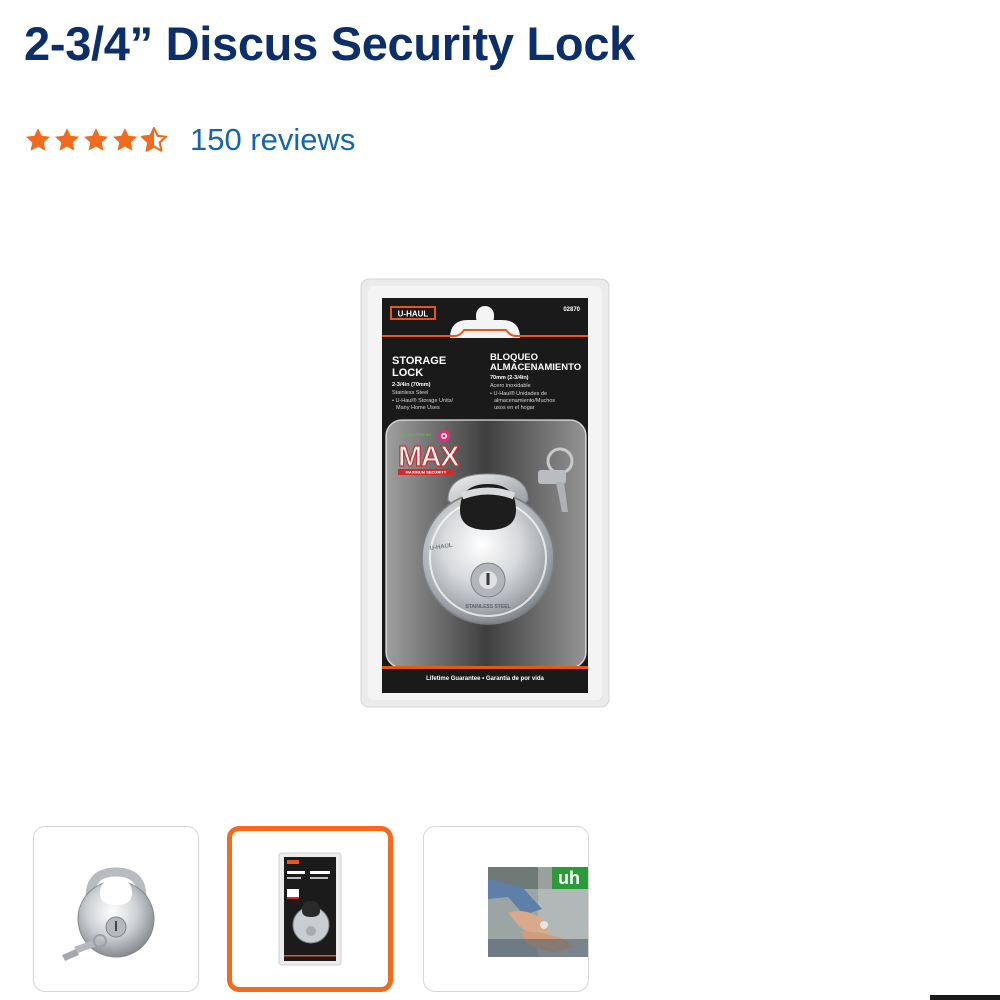 Image resolution: width=1000 pixels, height=1000 pixels. What do you see at coordinates (108, 914) in the screenshot?
I see `lock-thumbnail-image` at bounding box center [108, 914].